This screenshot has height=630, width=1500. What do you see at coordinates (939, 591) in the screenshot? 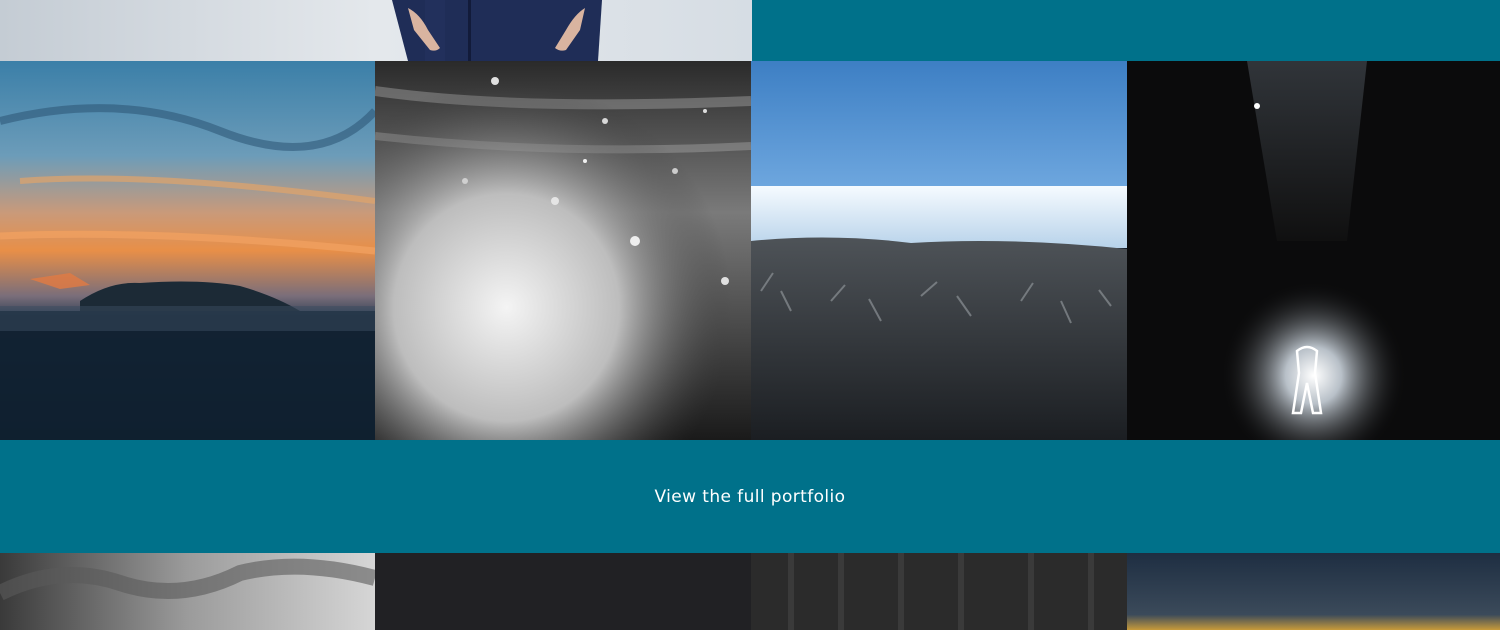
I see `dark-forest-photo` at bounding box center [939, 591].